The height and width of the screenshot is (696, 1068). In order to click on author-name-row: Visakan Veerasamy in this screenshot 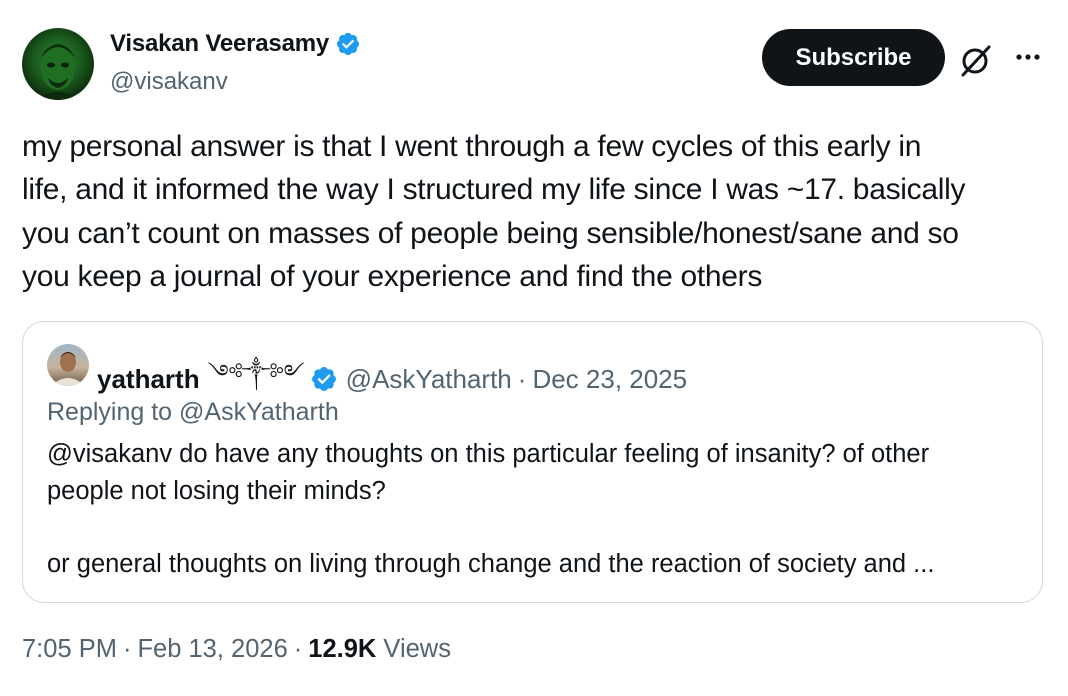, I will do `click(235, 44)`.